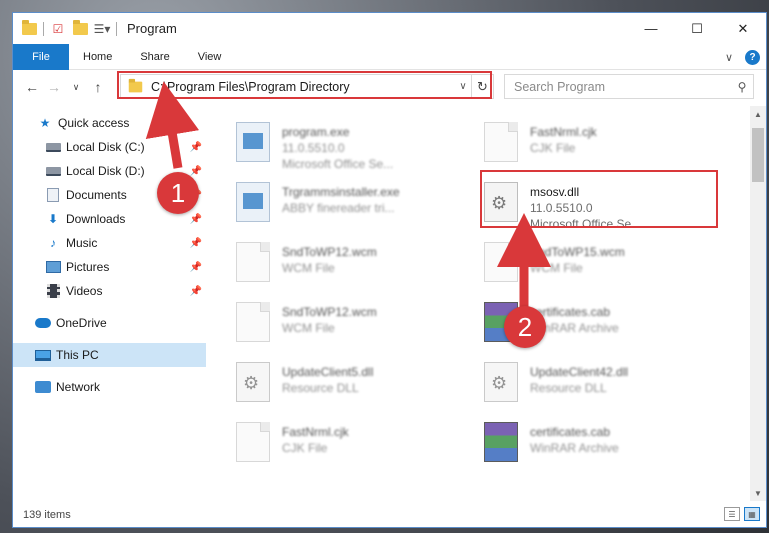 Image resolution: width=769 pixels, height=533 pixels. What do you see at coordinates (752, 57) in the screenshot?
I see `help-icon: ?` at bounding box center [752, 57].